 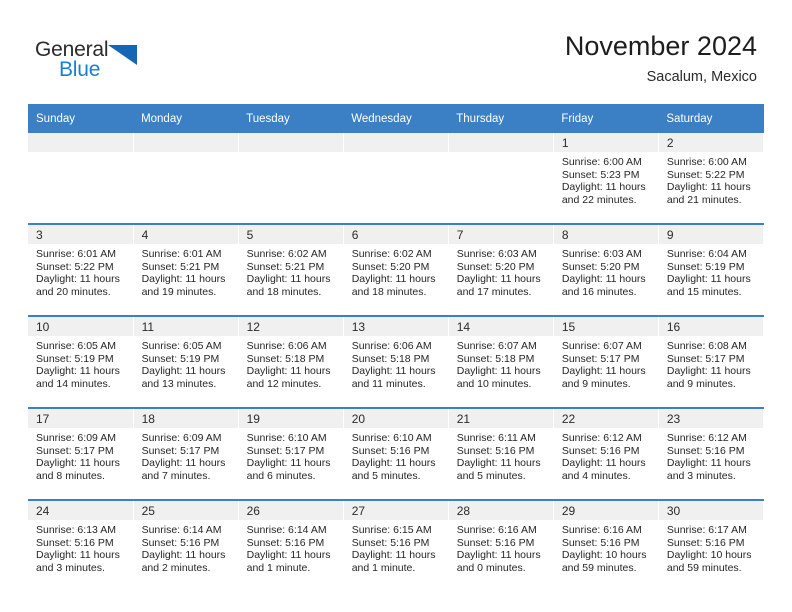 What do you see at coordinates (673, 419) in the screenshot?
I see `day-number: 23` at bounding box center [673, 419].